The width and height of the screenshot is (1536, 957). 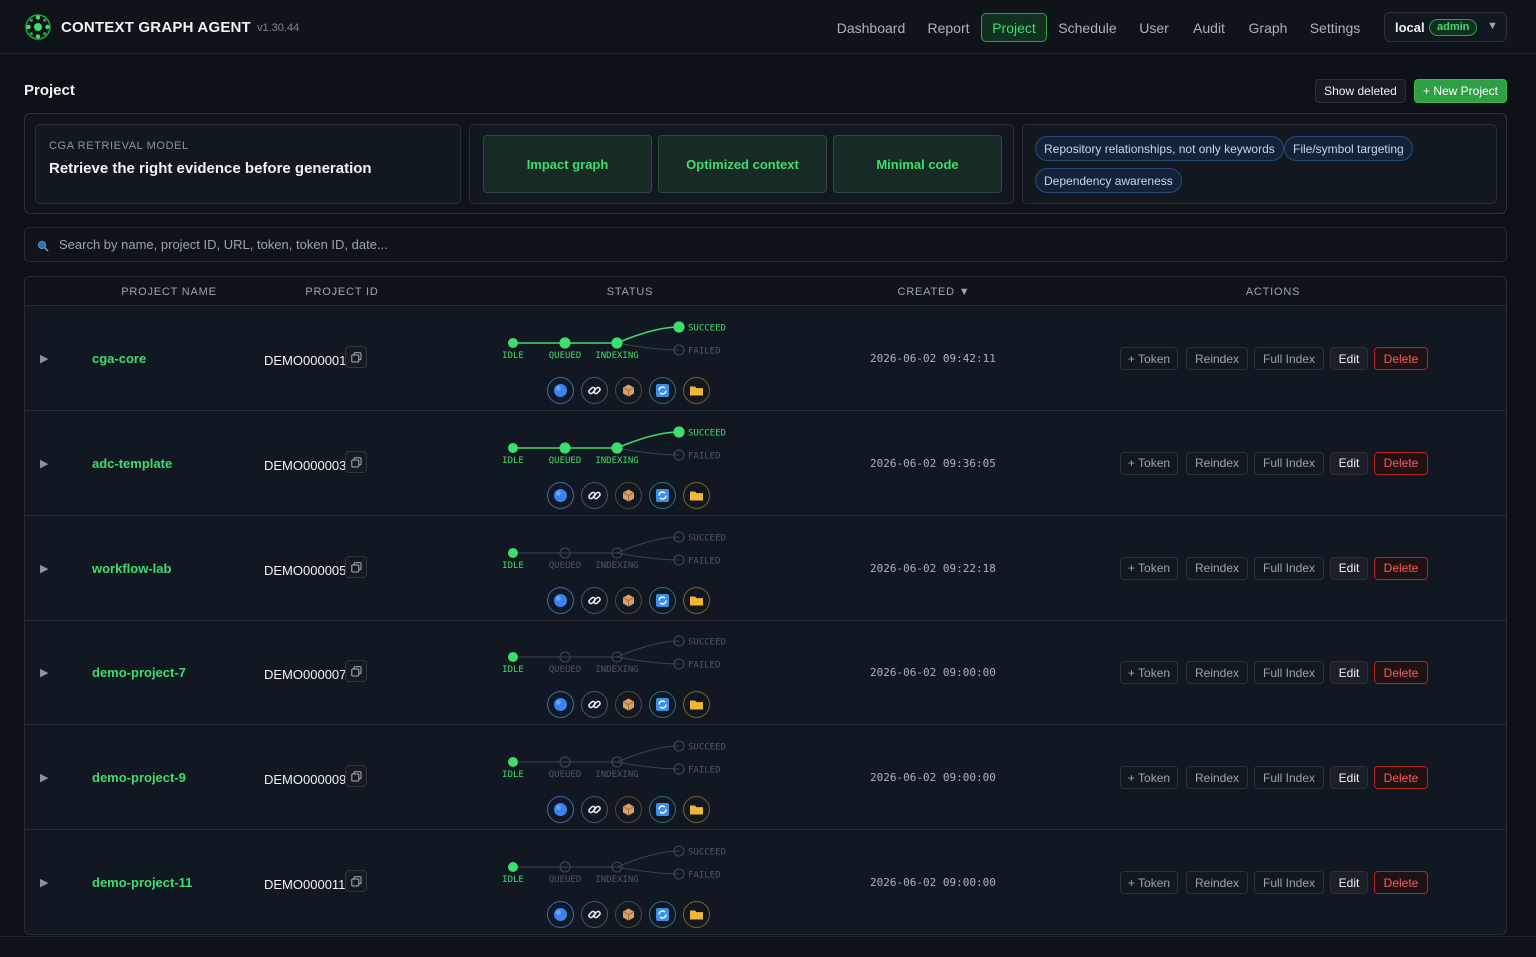 I want to click on user-menu: local admin ▼, so click(x=1445, y=27).